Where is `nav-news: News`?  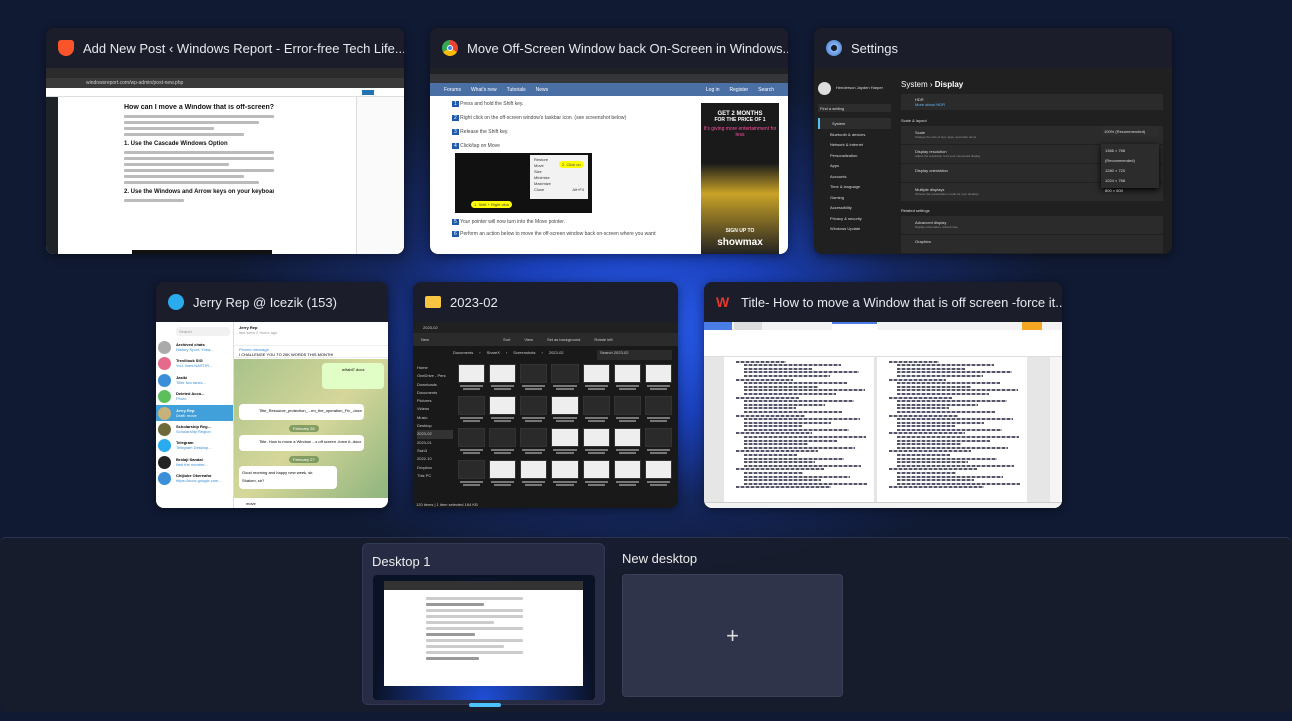
nav-news: News is located at coordinates (542, 90).